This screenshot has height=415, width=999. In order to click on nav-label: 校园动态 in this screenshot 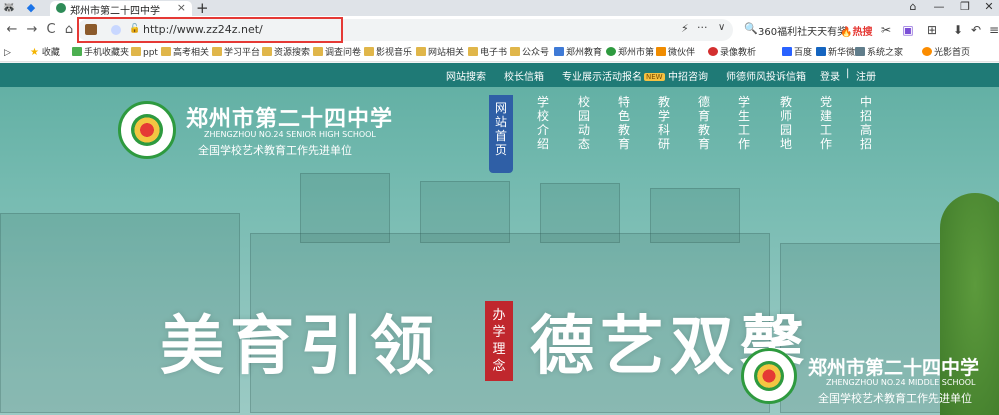, I will do `click(583, 123)`.